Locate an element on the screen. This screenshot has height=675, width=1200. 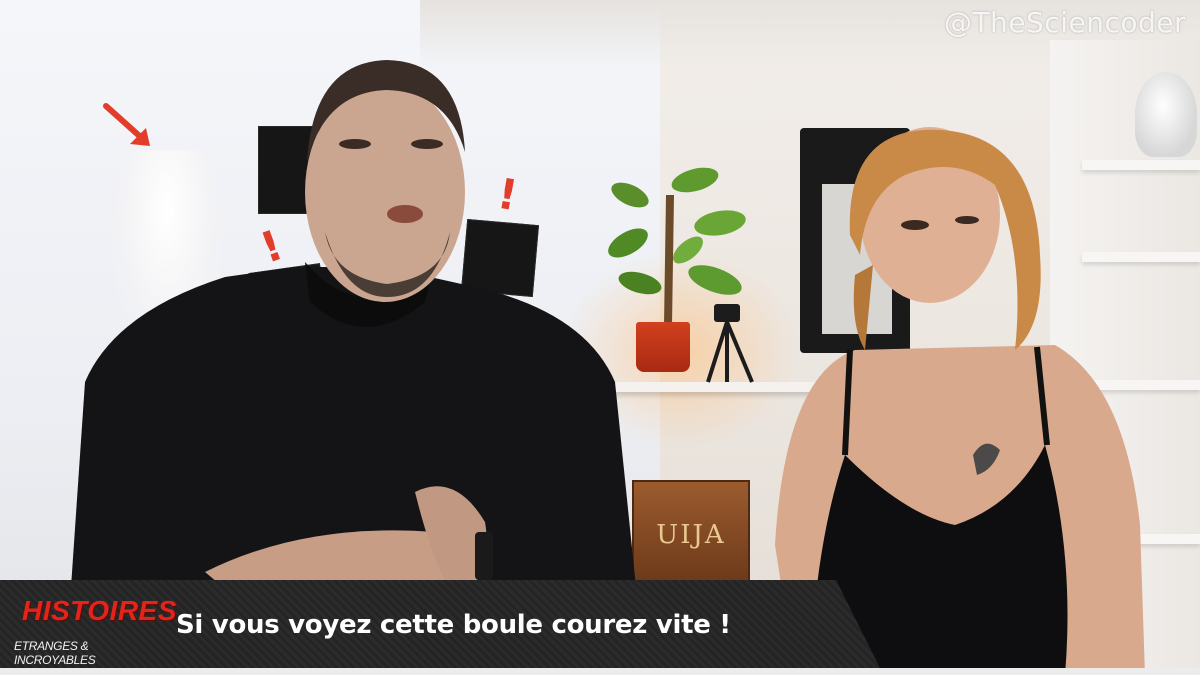
show-logo: HISTOIRES ETRANGES & INCROYABLES is located at coordinates (88, 625).